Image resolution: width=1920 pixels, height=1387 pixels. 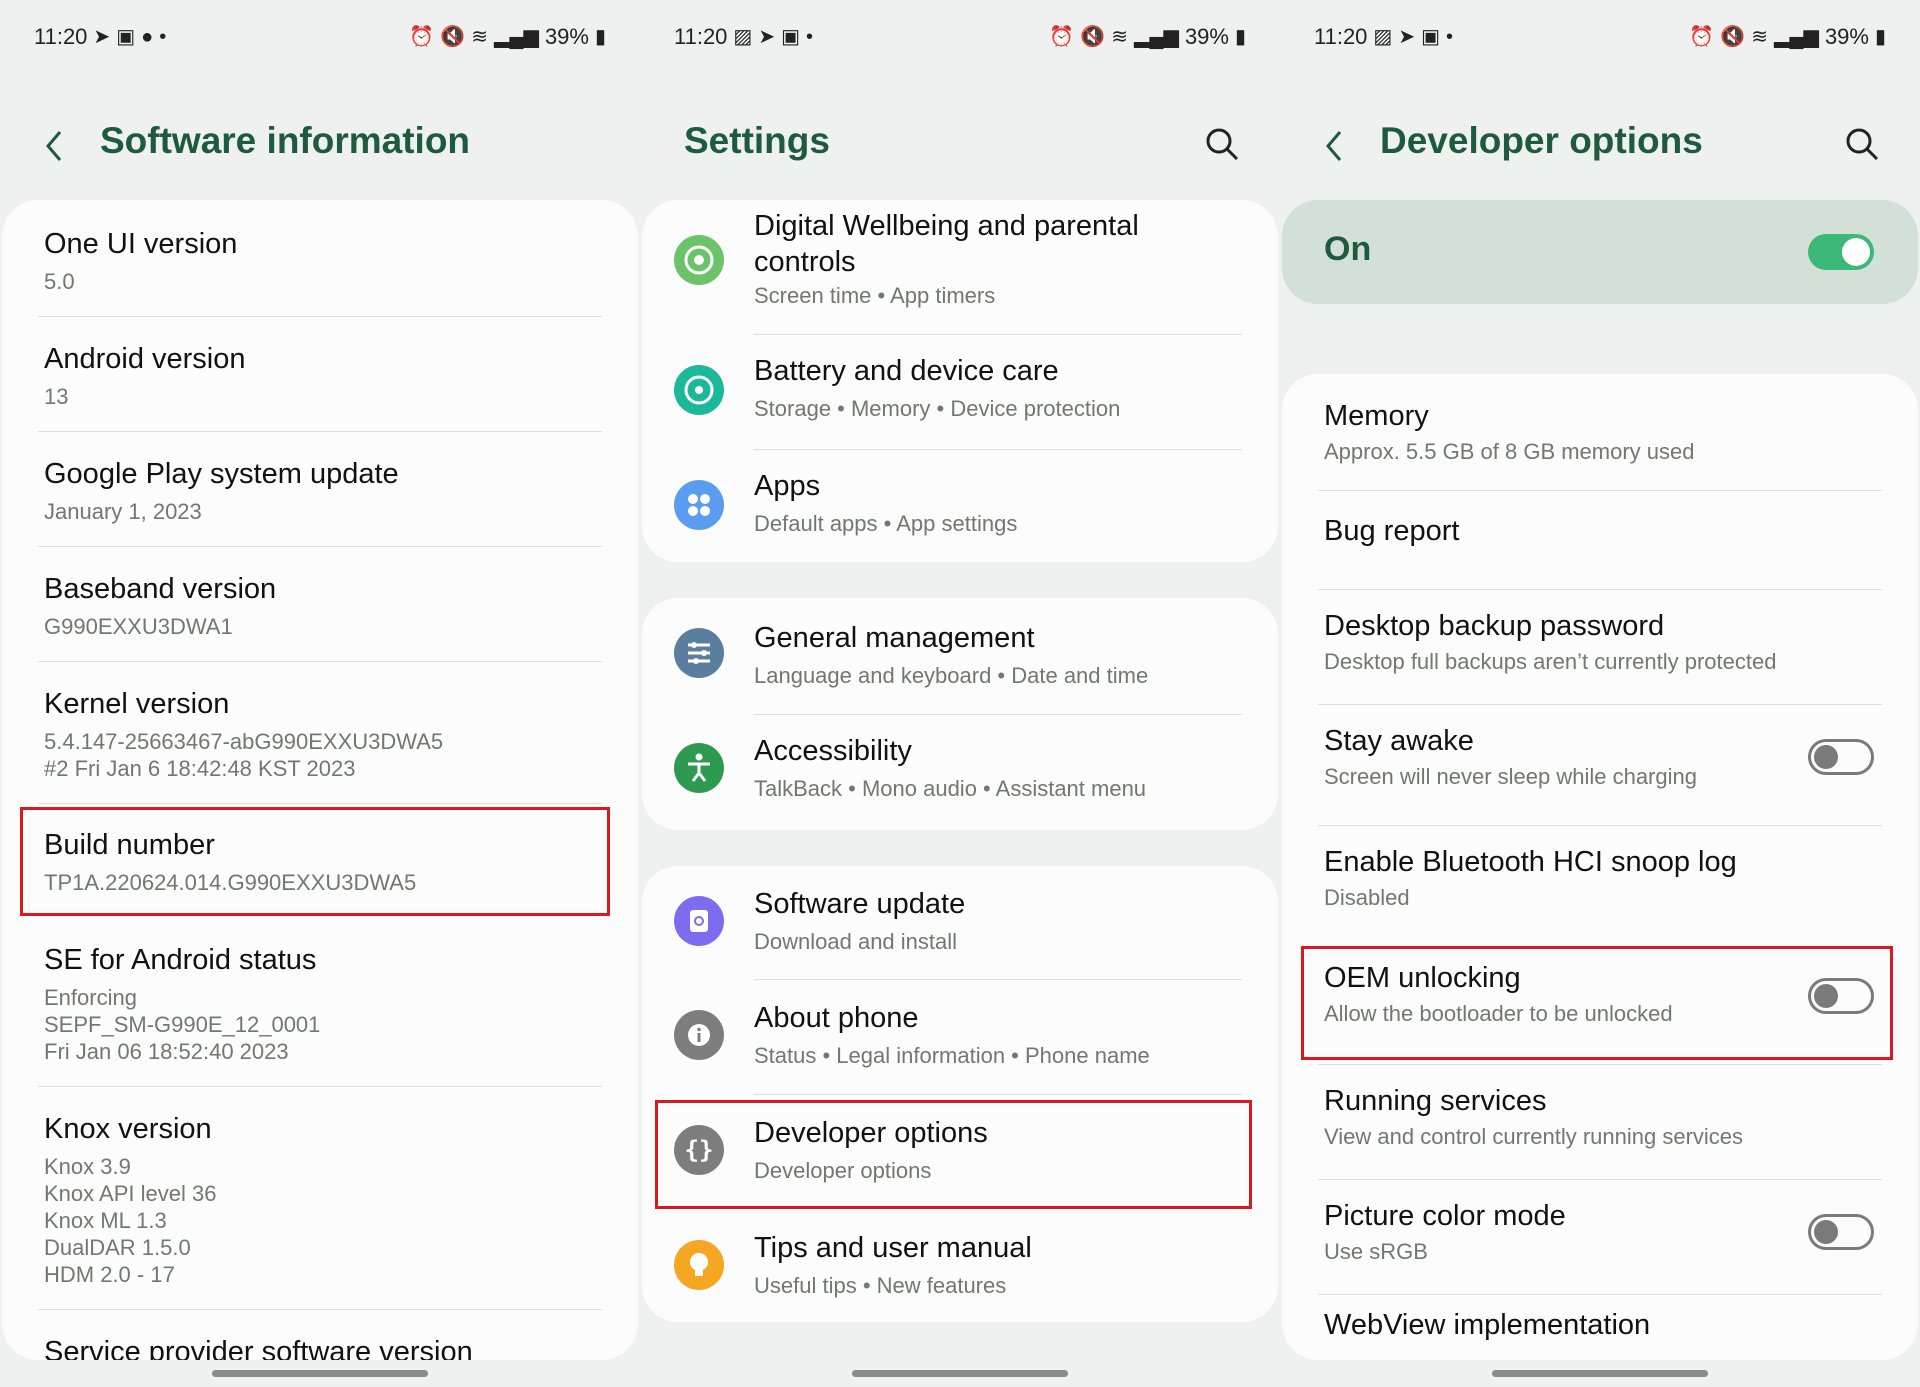 I want to click on master-toggle, so click(x=1841, y=252).